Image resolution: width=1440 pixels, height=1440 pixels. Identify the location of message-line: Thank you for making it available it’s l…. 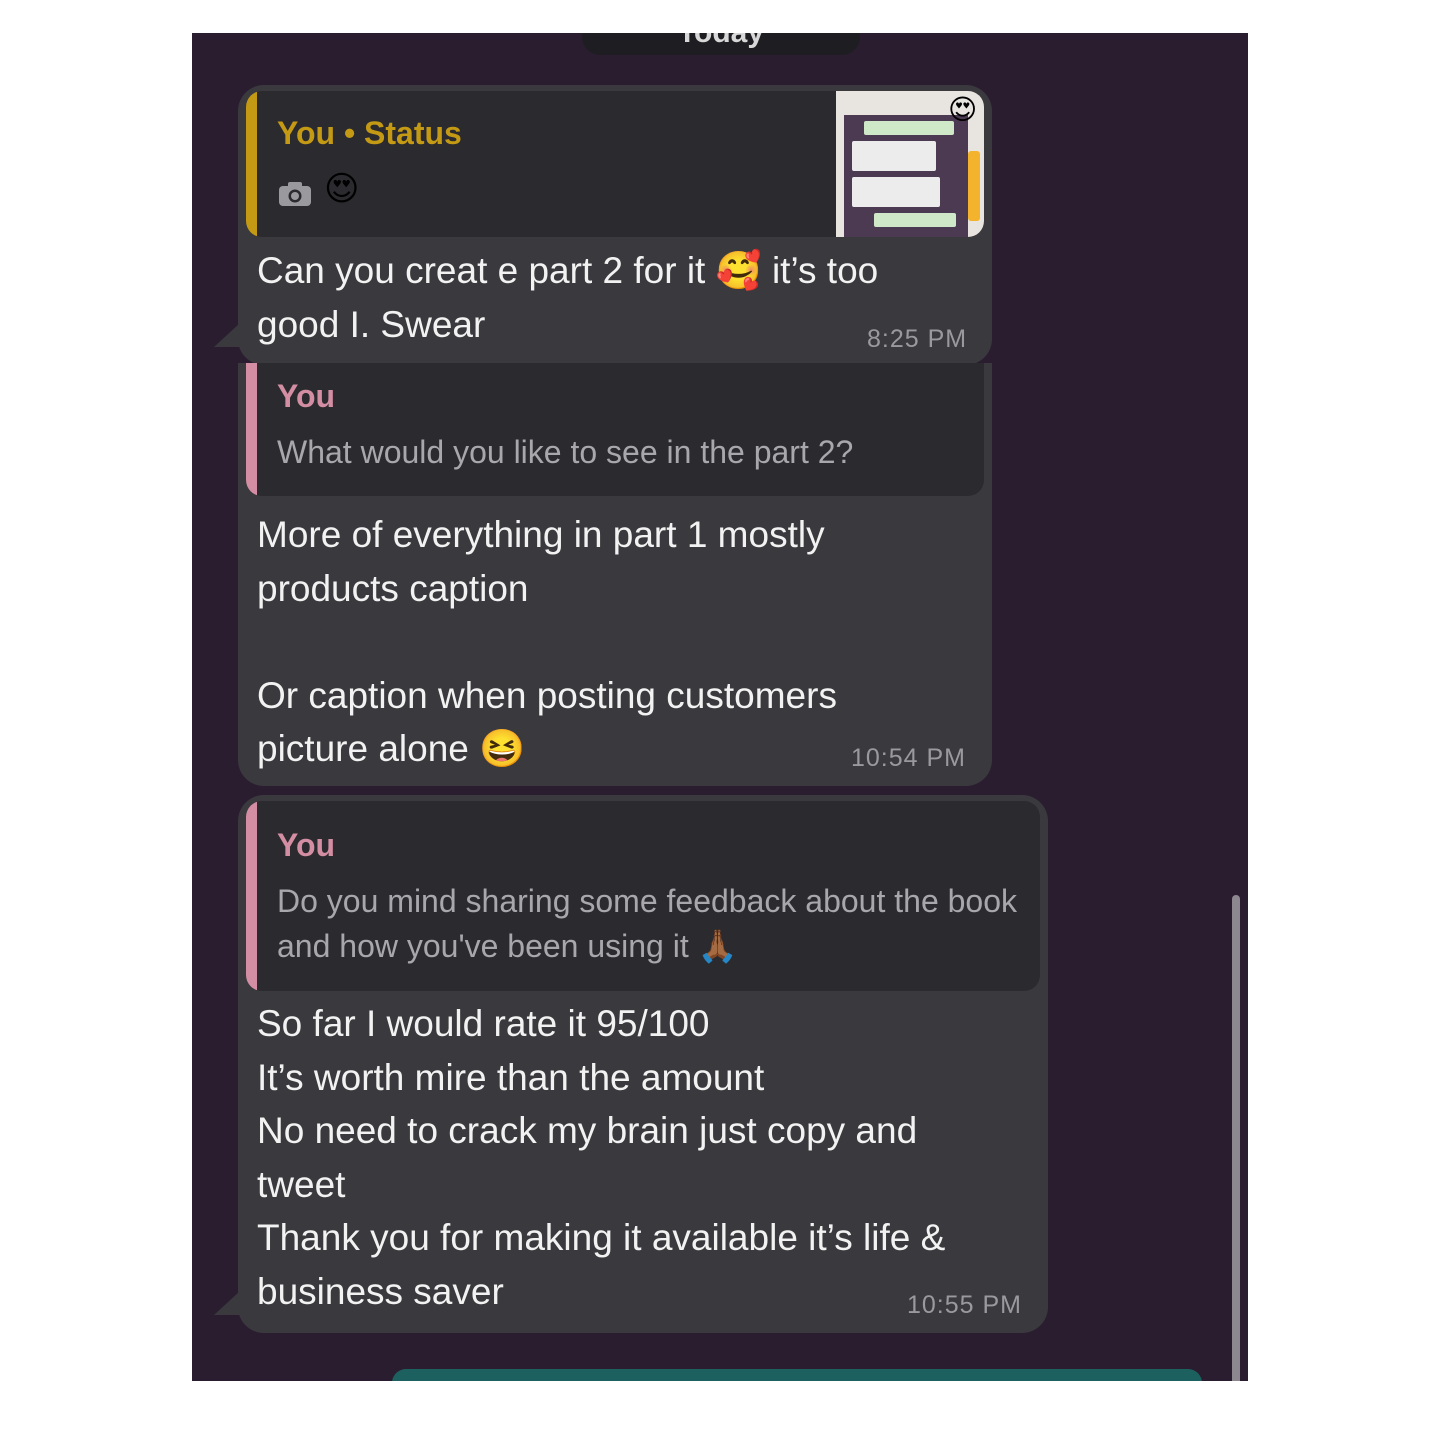
(601, 1237).